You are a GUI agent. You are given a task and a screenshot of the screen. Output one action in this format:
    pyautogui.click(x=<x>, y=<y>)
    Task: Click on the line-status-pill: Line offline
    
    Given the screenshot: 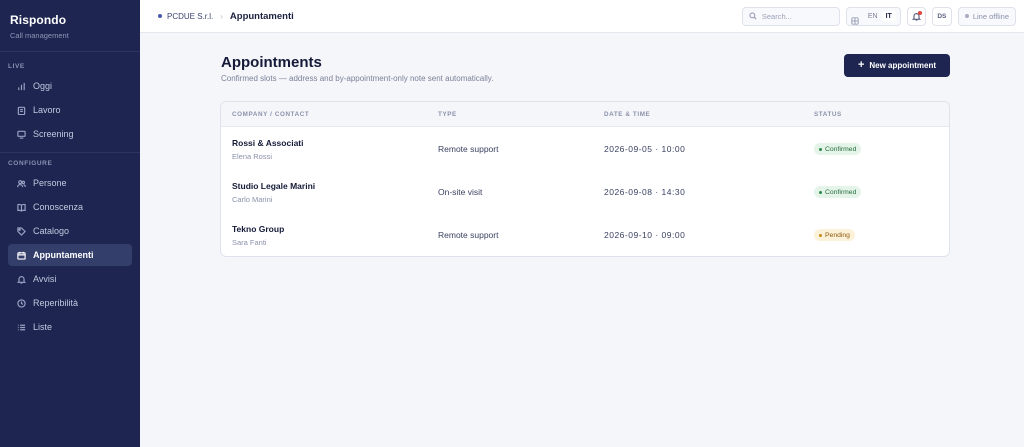 What is the action you would take?
    pyautogui.click(x=986, y=16)
    